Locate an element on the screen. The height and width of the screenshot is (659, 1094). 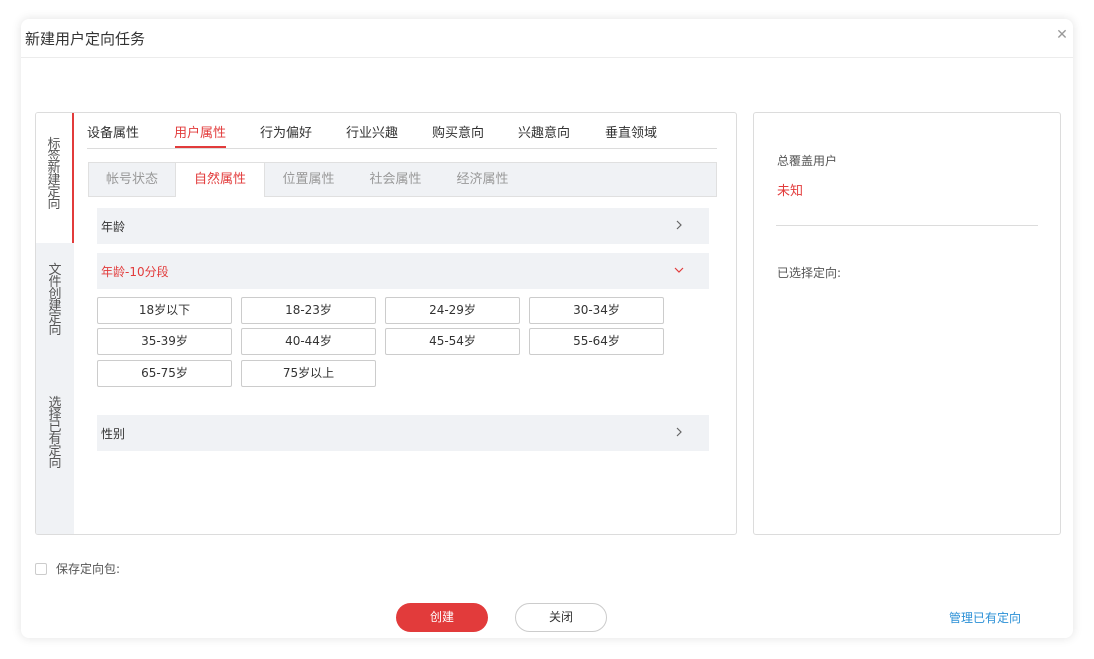
section-label: 年龄 is located at coordinates (113, 227).